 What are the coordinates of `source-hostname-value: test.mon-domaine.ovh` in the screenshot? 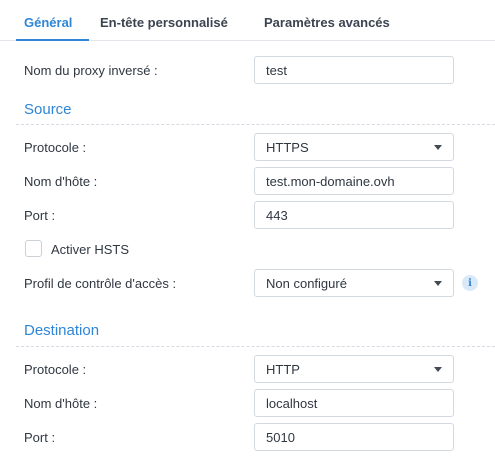 It's located at (330, 181).